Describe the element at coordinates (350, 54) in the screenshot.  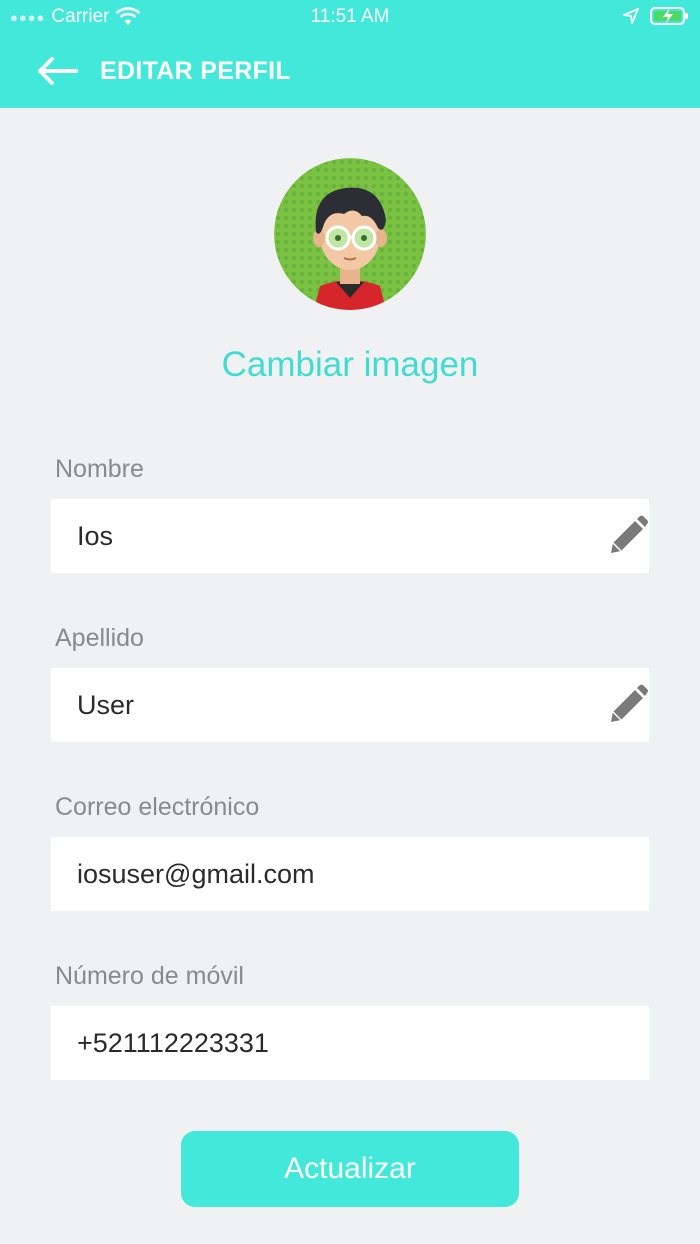
I see `app-header: ●●●● Carrier 11:51 AM EDITAR PERFIL` at that location.